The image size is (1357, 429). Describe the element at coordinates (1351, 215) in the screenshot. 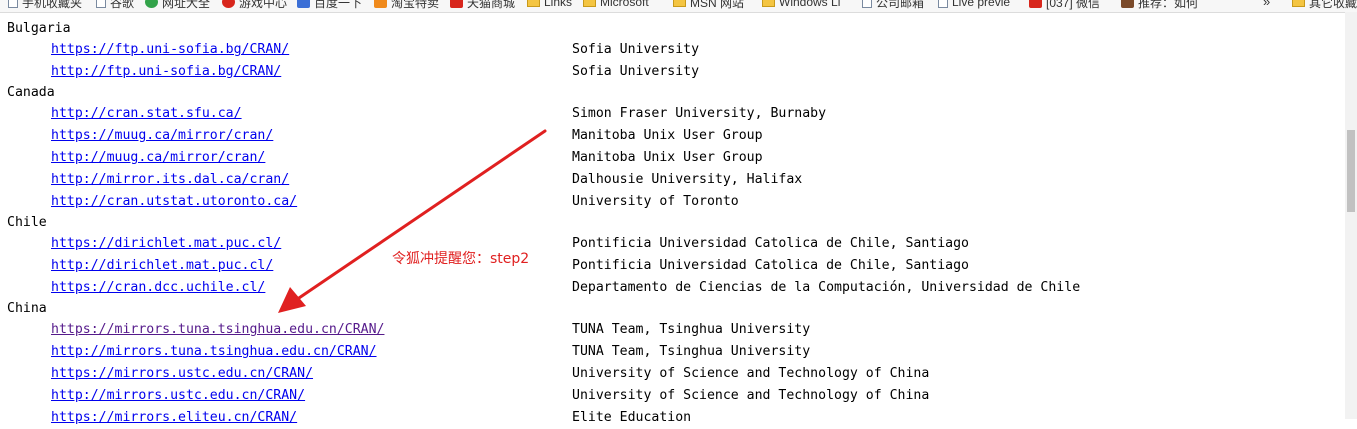

I see `vertical-scrollbar` at that location.